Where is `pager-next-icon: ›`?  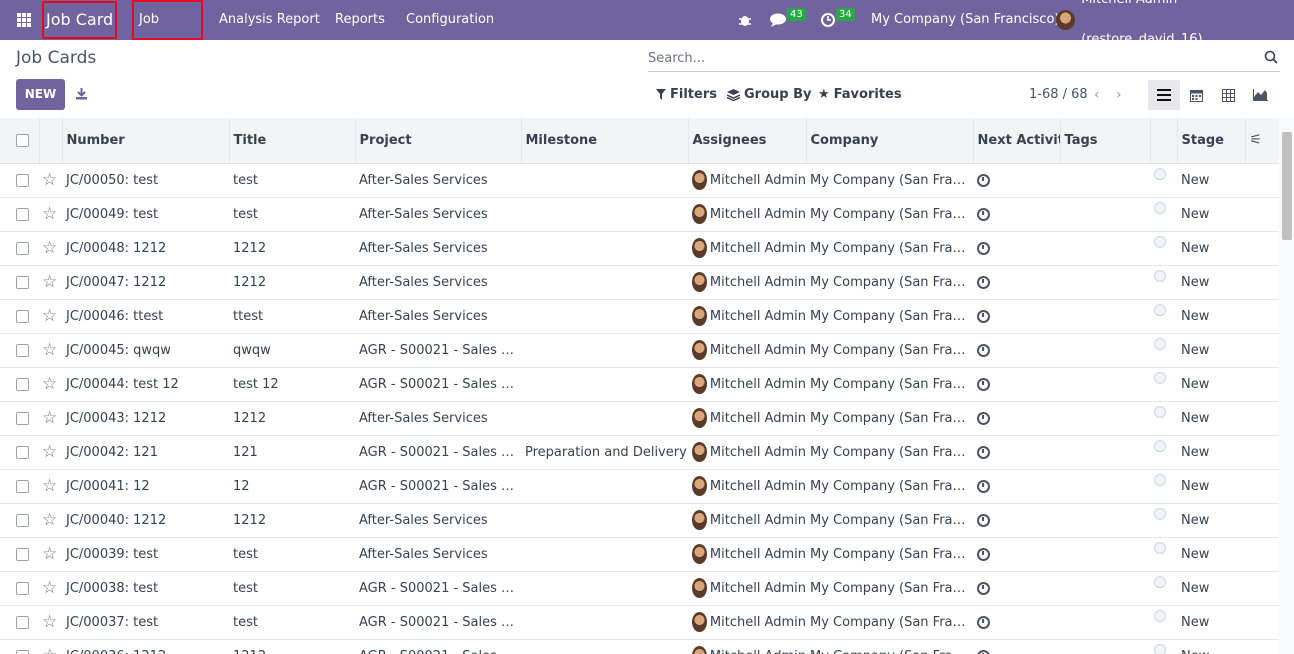 pager-next-icon: › is located at coordinates (1119, 95).